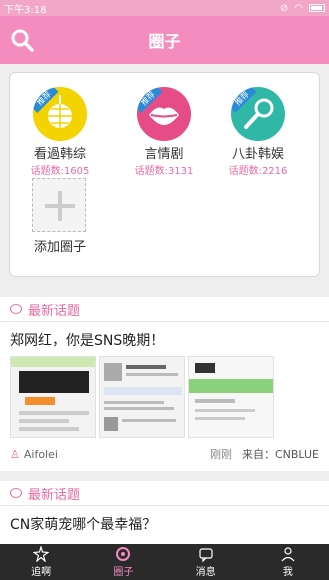 Image resolution: width=329 pixels, height=580 pixels. I want to click on status-bar: 下午3:18 ⊘ ◠, so click(164, 8).